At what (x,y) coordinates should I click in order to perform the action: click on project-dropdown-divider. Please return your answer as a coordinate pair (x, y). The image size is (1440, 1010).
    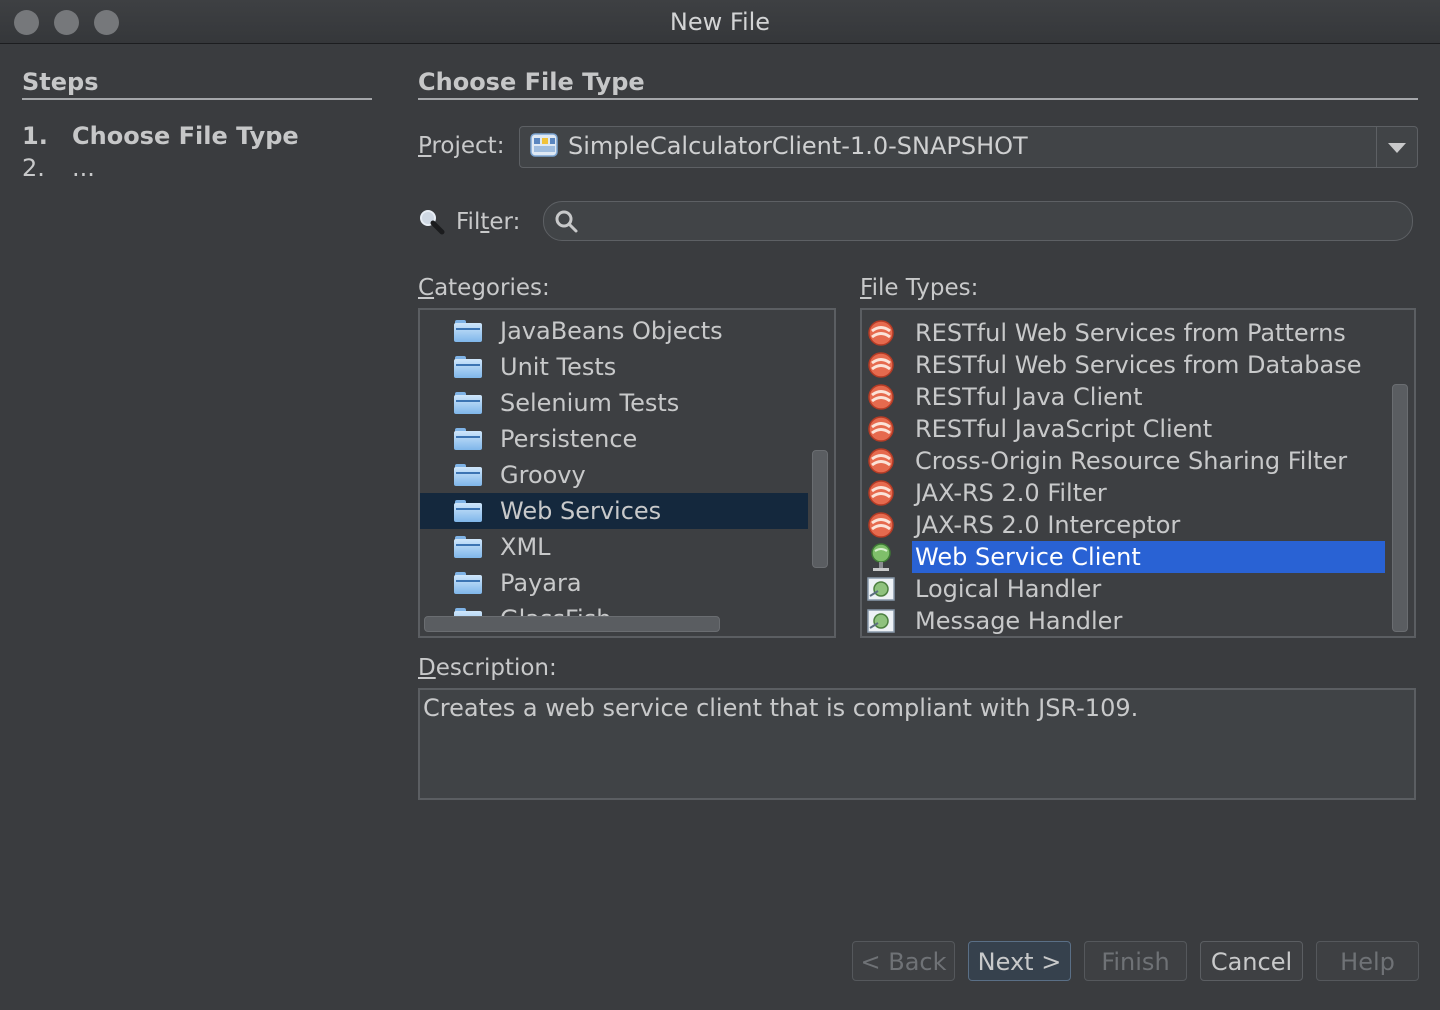
    Looking at the image, I should click on (1376, 147).